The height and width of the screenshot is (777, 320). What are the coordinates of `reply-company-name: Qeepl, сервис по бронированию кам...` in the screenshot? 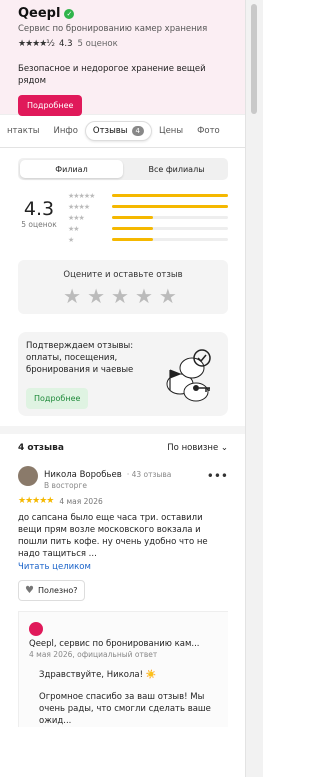 It's located at (128, 644).